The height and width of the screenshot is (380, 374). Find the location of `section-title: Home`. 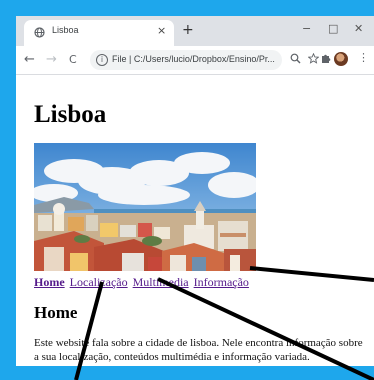

section-title: Home is located at coordinates (56, 312).